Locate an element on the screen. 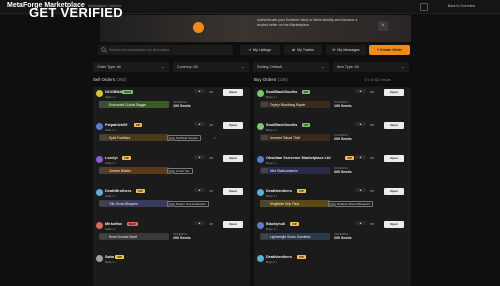 The height and width of the screenshot is (286, 500). results-count: 372 of 382 results is located at coordinates (377, 80).